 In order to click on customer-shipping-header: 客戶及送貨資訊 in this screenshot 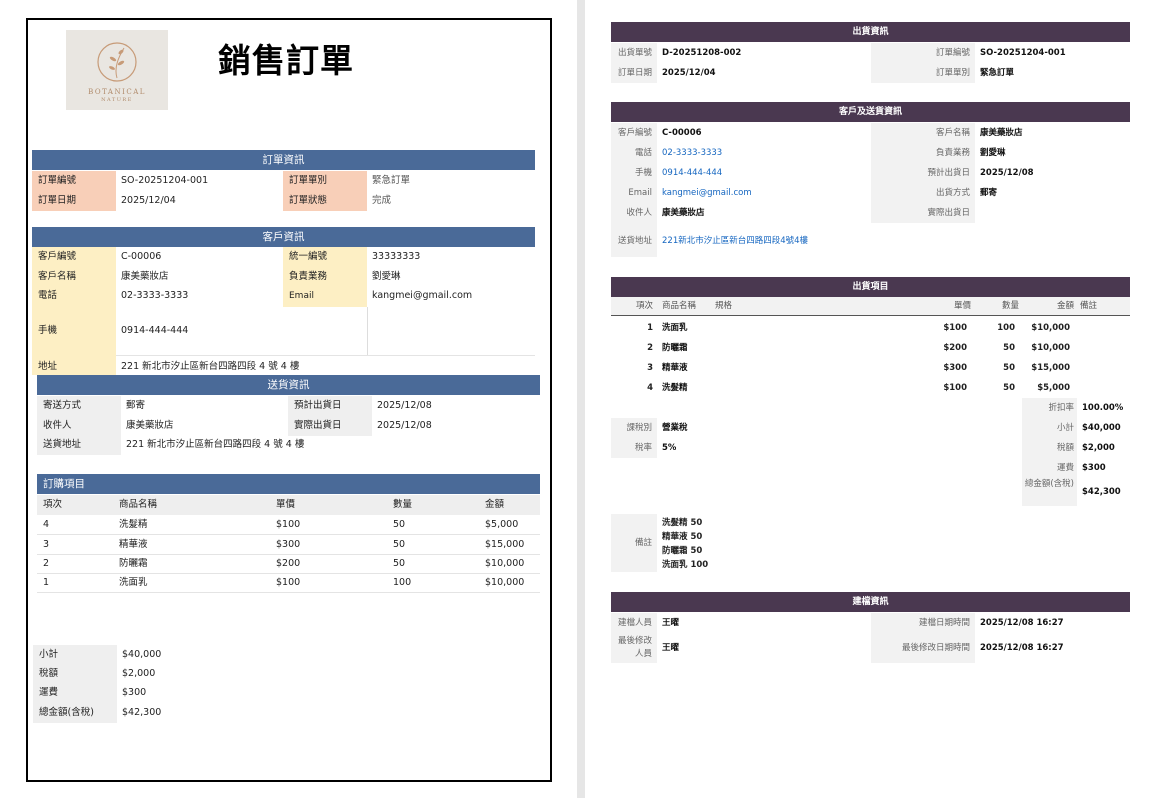, I will do `click(870, 112)`.